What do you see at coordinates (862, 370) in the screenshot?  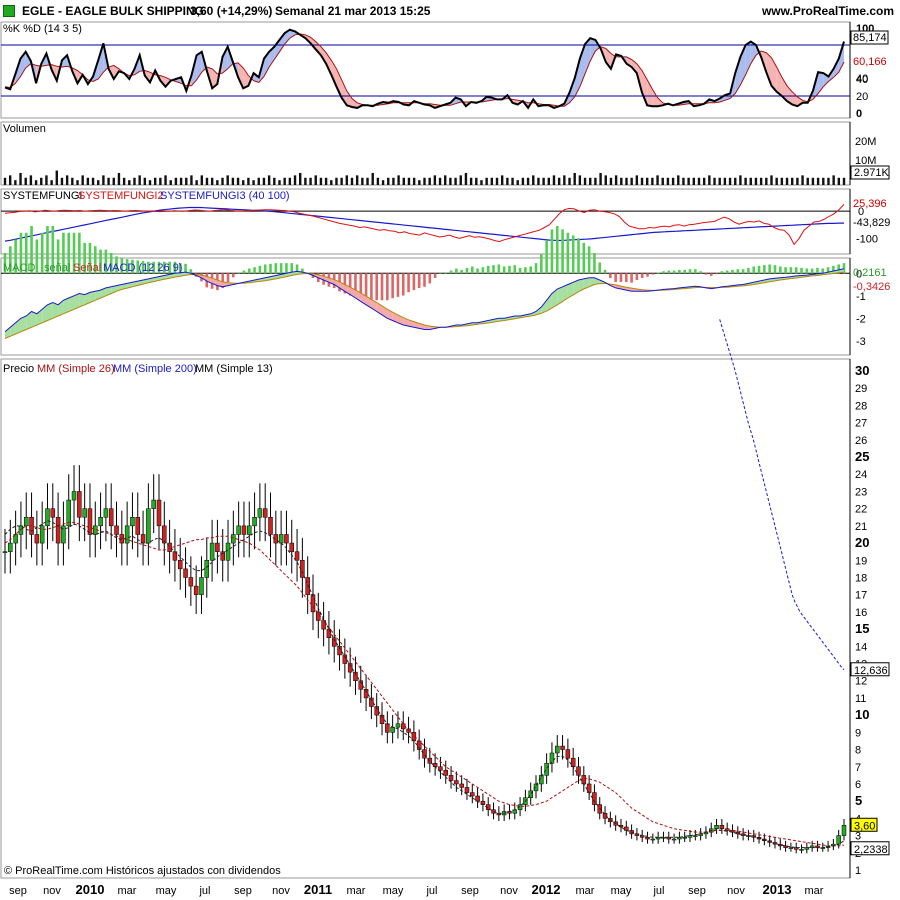 I see `price-y-tick-label: 30` at bounding box center [862, 370].